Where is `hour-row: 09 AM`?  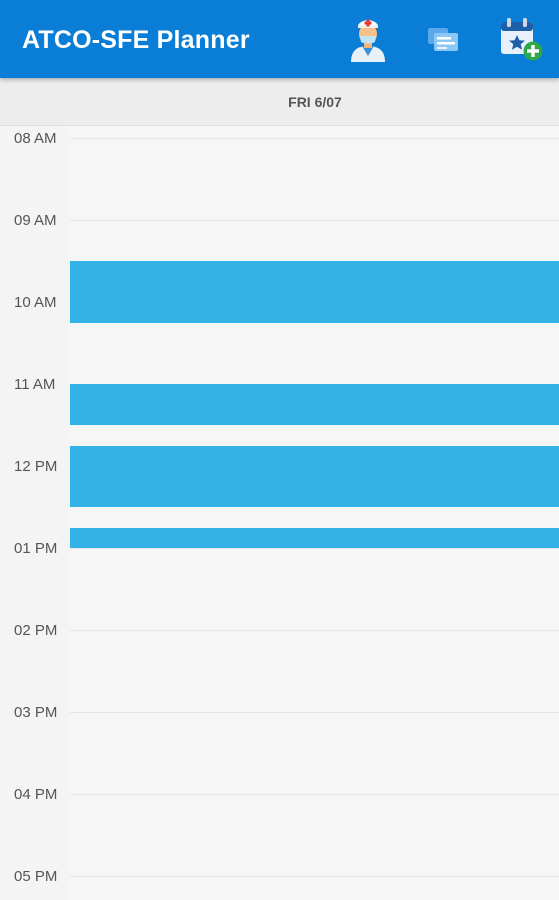
hour-row: 09 AM is located at coordinates (279, 220).